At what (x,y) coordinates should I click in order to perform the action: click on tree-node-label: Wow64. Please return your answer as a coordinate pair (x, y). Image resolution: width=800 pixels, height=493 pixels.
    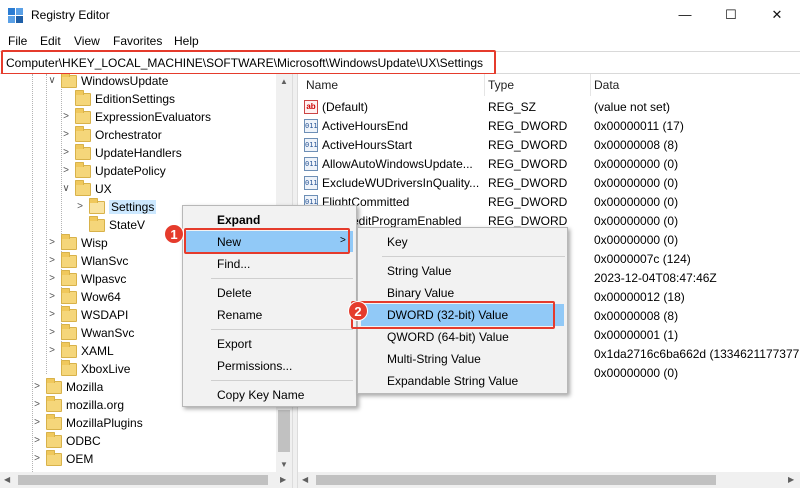
    Looking at the image, I should click on (101, 297).